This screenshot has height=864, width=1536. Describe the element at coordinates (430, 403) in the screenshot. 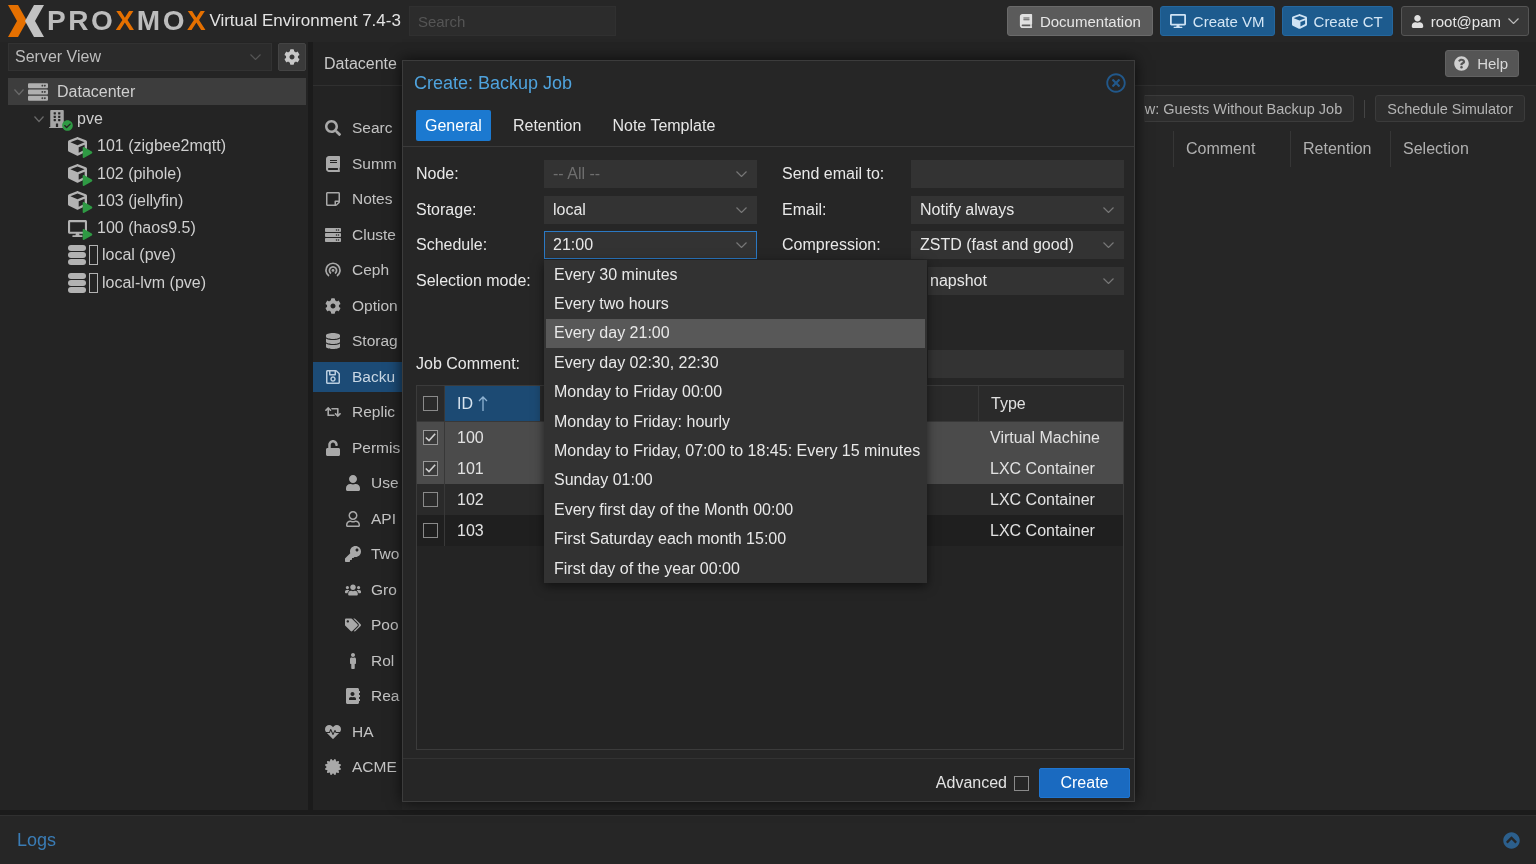

I see `select-all-checkbox` at that location.